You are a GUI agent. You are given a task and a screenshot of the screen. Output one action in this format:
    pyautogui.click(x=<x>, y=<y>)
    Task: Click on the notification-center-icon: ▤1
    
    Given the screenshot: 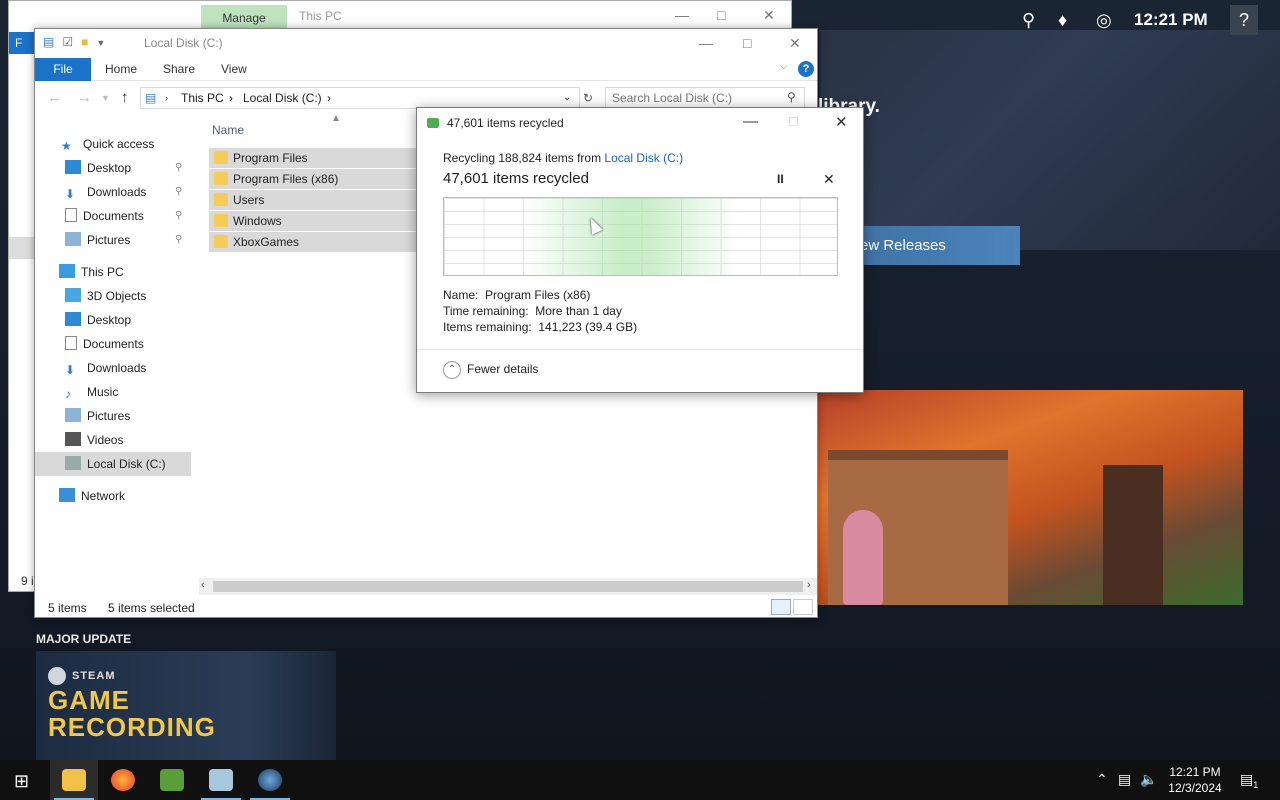 What is the action you would take?
    pyautogui.click(x=1249, y=780)
    